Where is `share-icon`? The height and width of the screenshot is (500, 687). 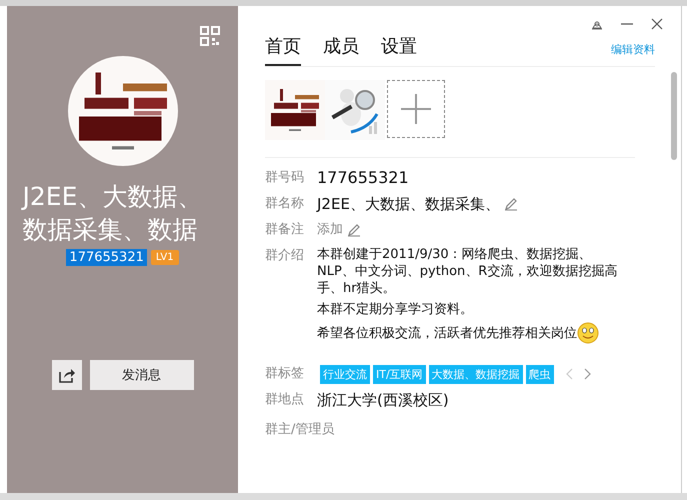 share-icon is located at coordinates (67, 375).